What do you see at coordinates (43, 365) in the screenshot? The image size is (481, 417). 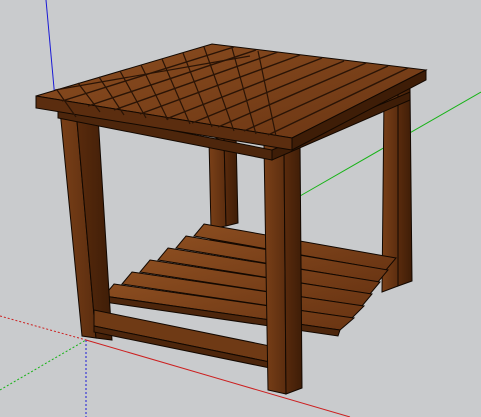 I see `green-axis-dotted` at bounding box center [43, 365].